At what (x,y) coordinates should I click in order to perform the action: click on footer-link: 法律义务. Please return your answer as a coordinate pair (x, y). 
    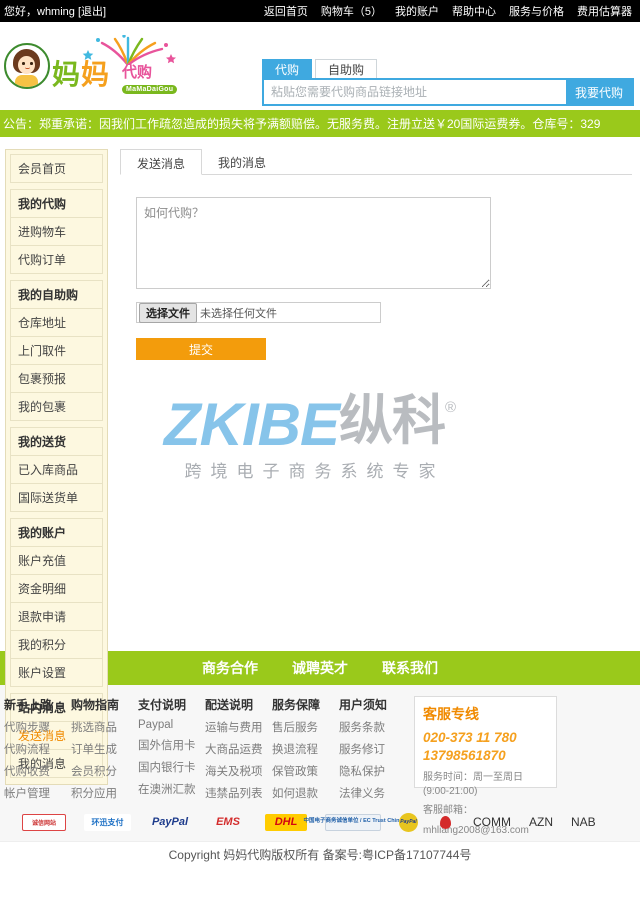
    Looking at the image, I should click on (372, 793).